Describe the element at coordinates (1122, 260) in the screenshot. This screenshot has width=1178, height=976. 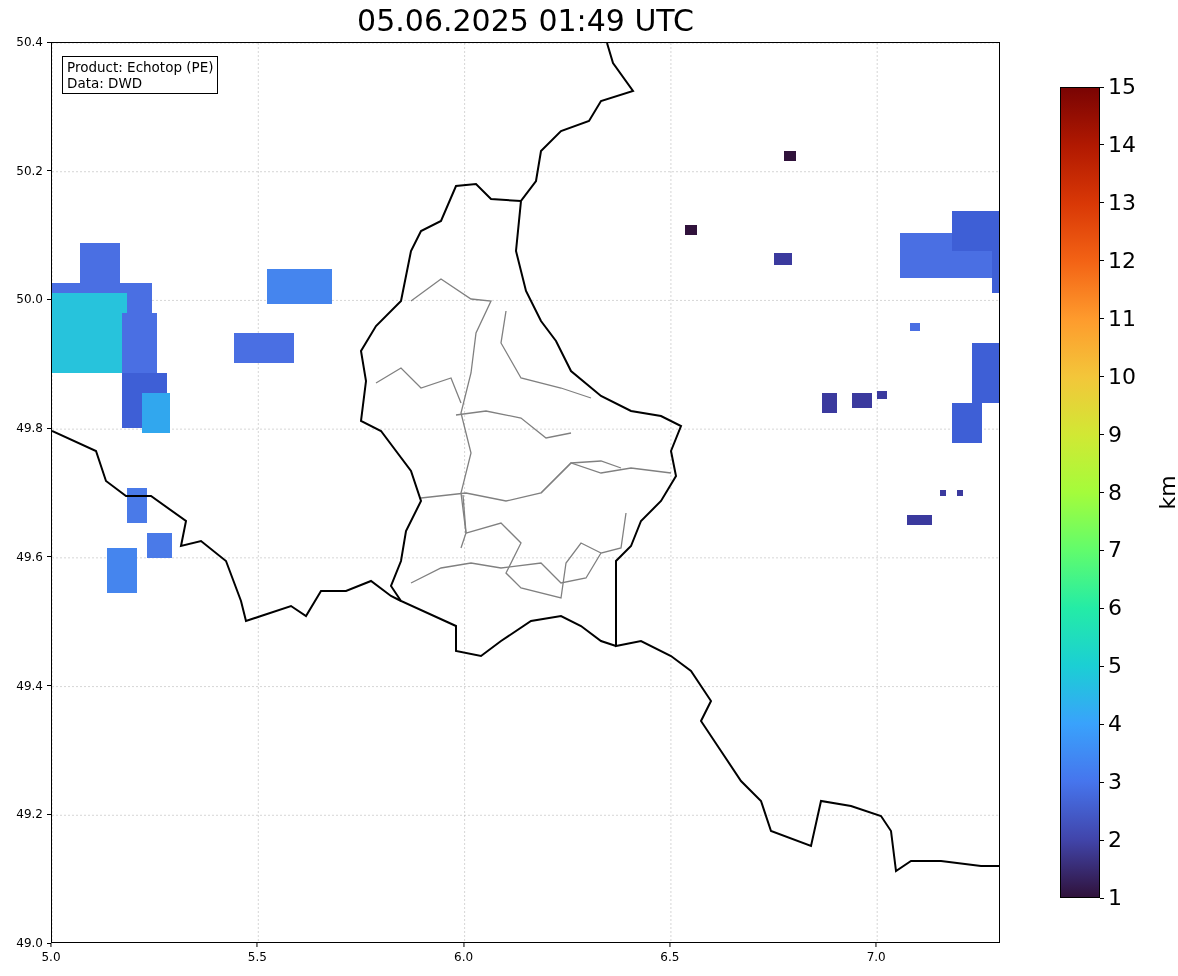
I see `colorbar-tick-label: 12` at that location.